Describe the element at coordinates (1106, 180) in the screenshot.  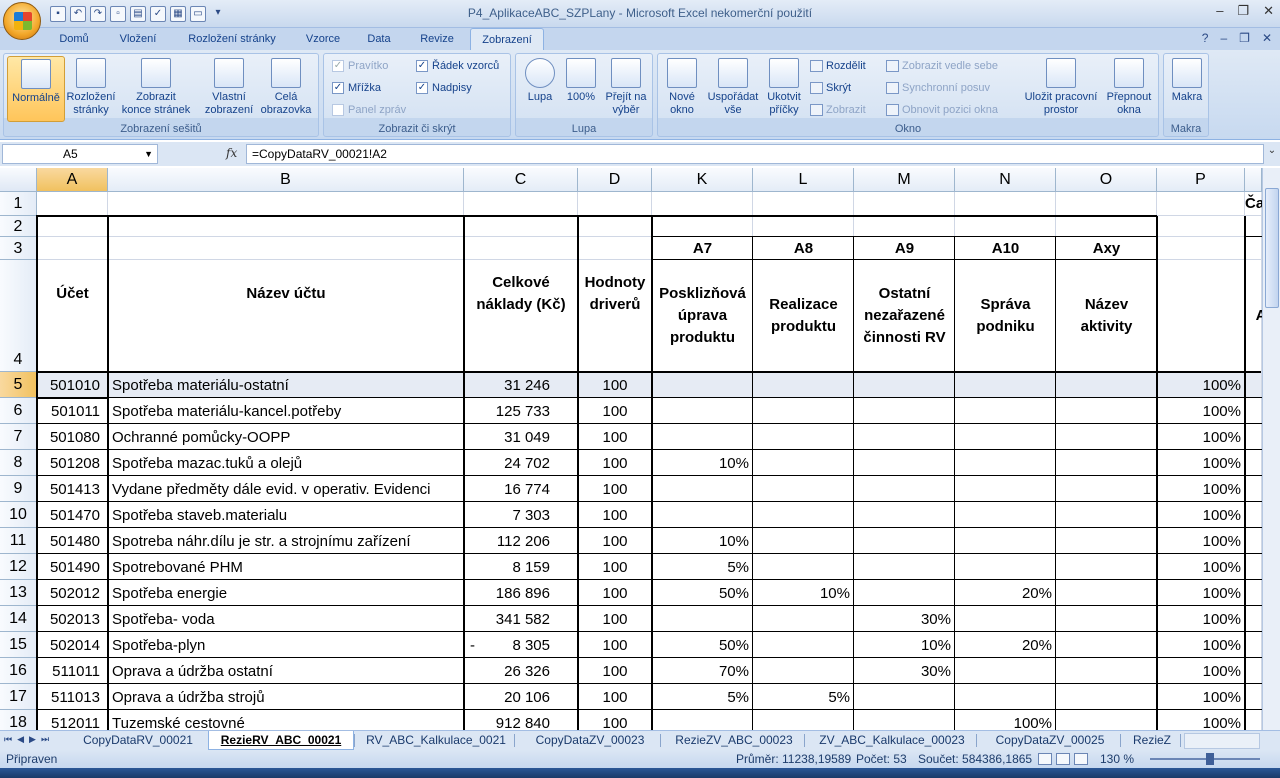
I see `column-header-o: O` at that location.